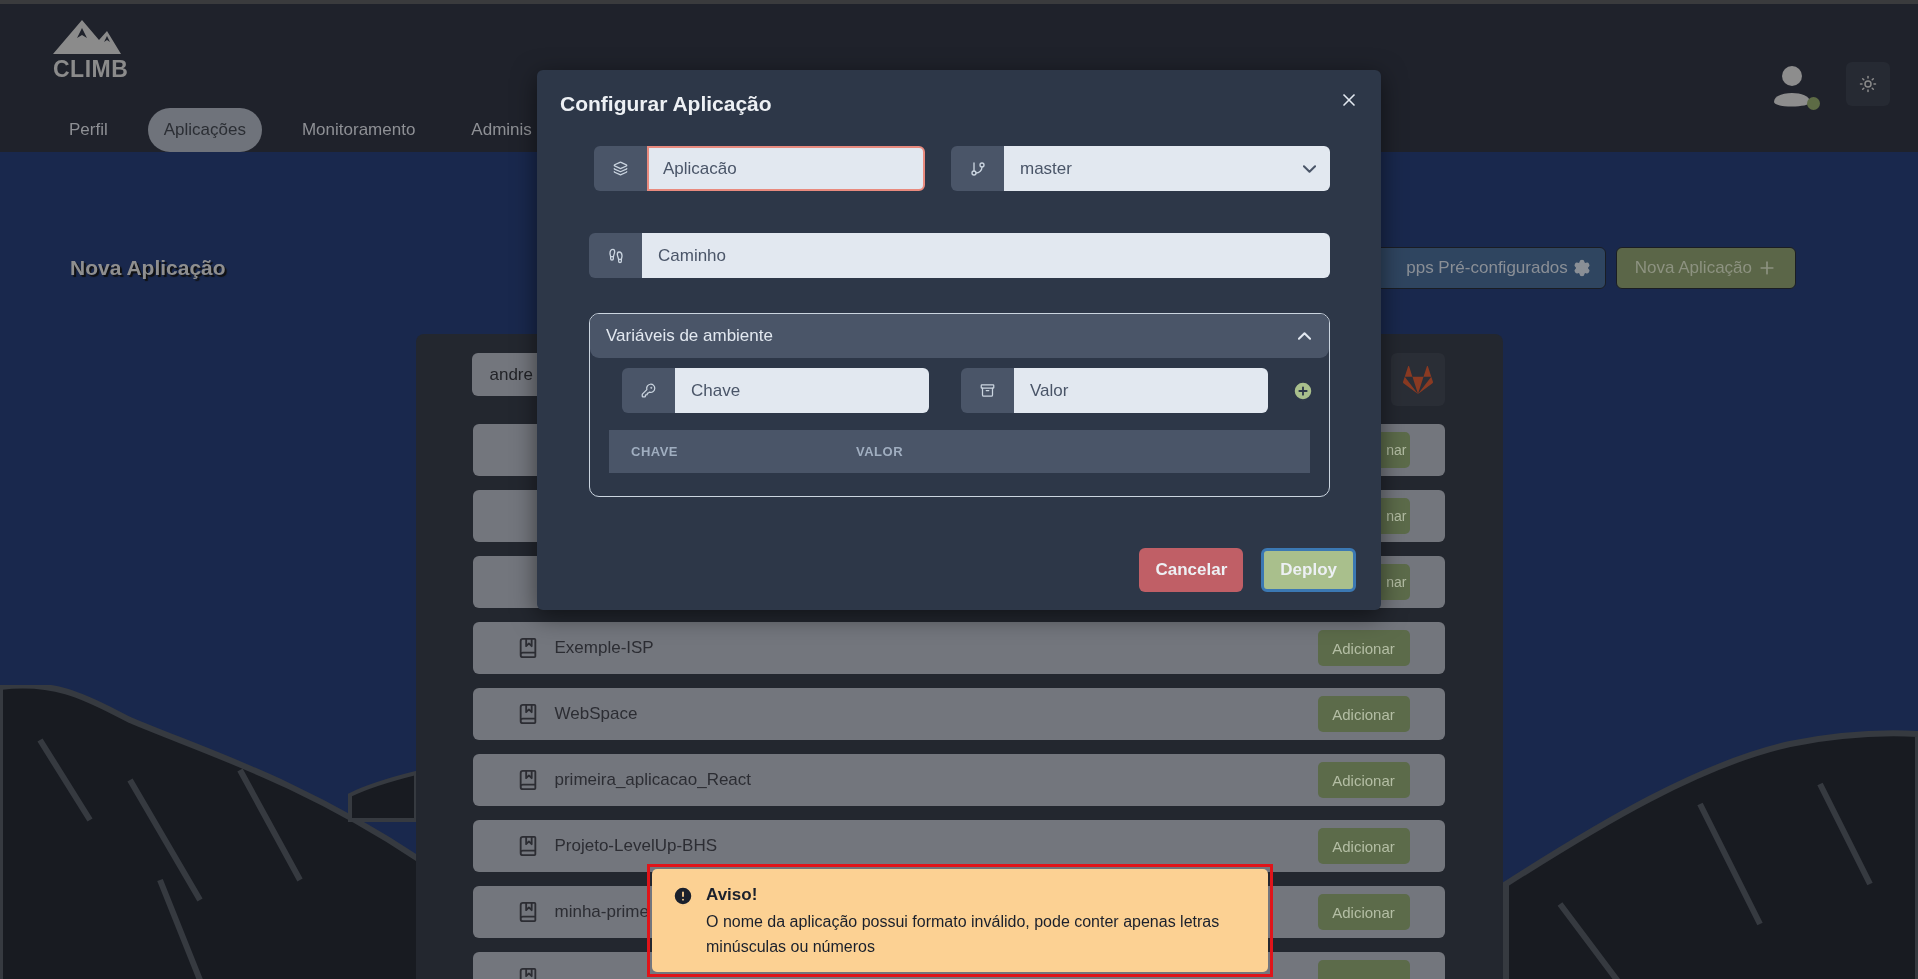  What do you see at coordinates (732, 895) in the screenshot?
I see `toast-title: Aviso!` at bounding box center [732, 895].